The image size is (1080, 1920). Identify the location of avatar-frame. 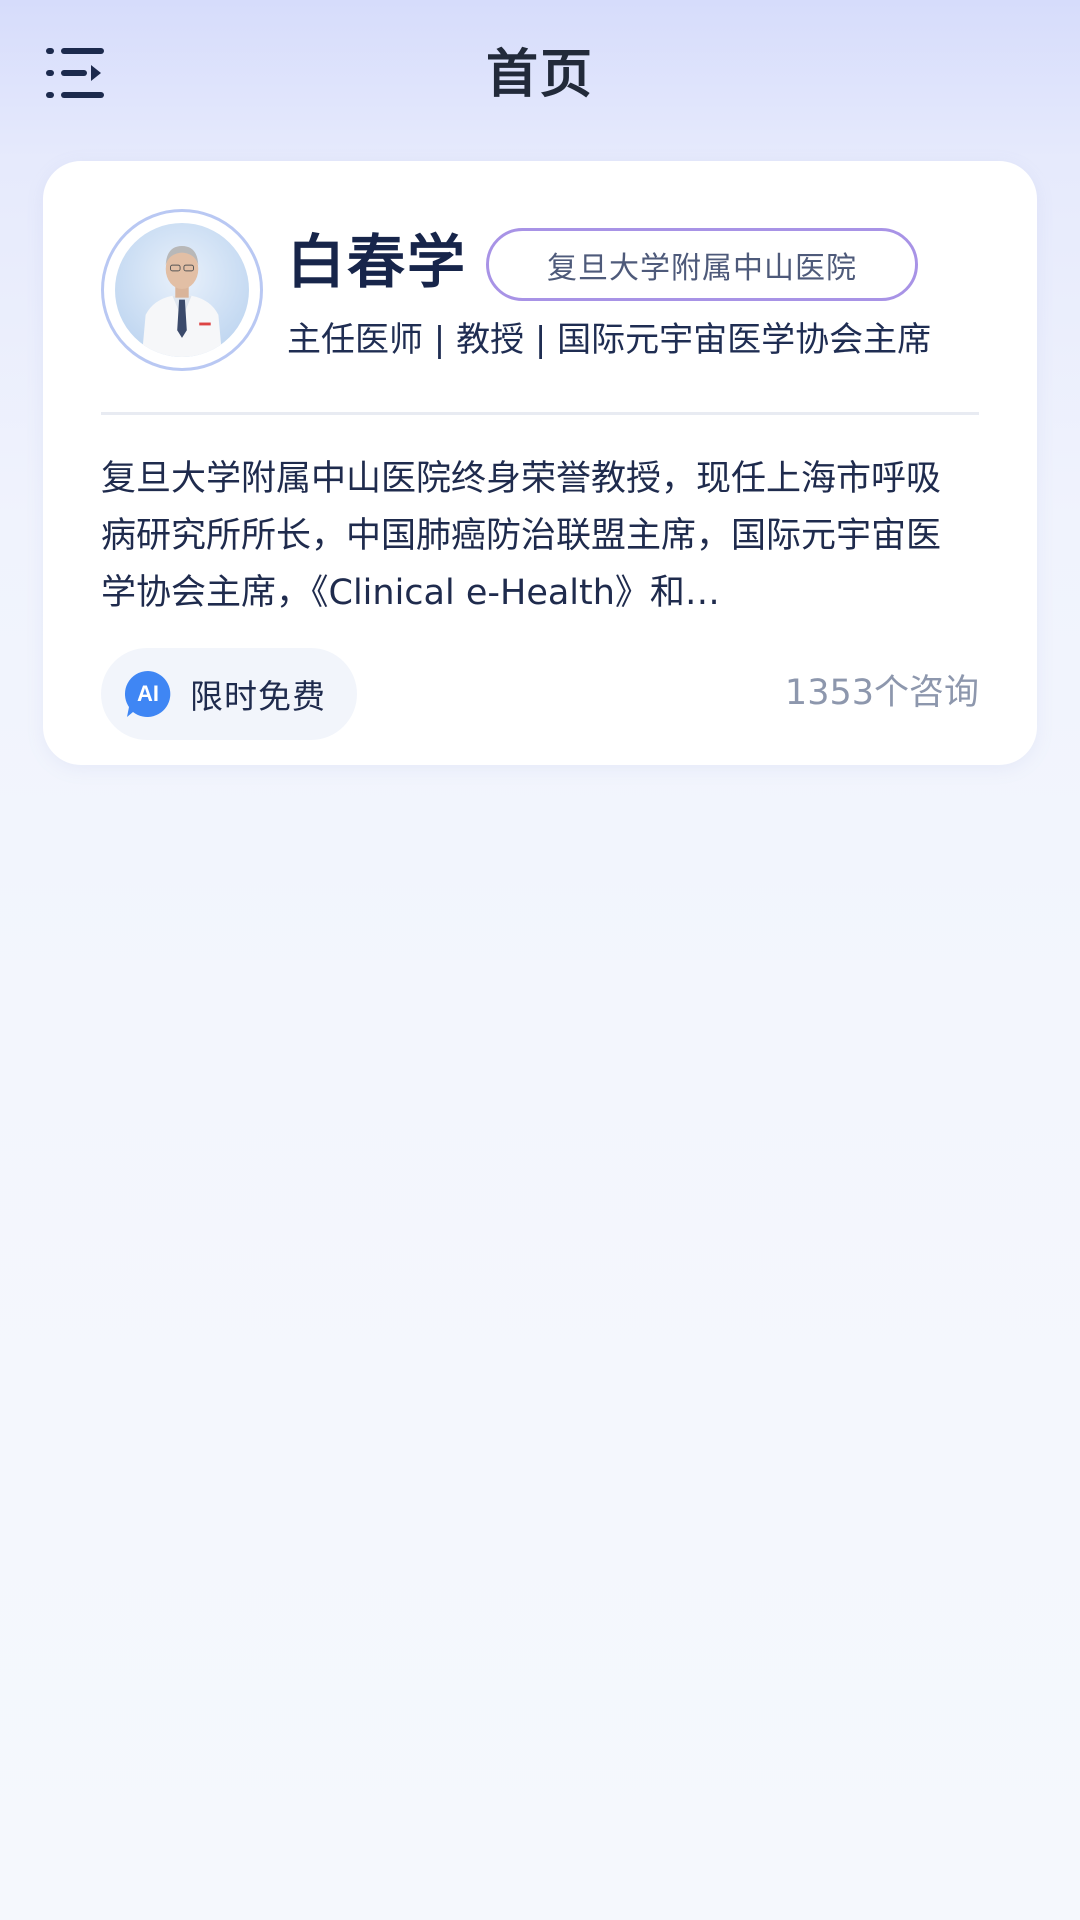
(182, 290).